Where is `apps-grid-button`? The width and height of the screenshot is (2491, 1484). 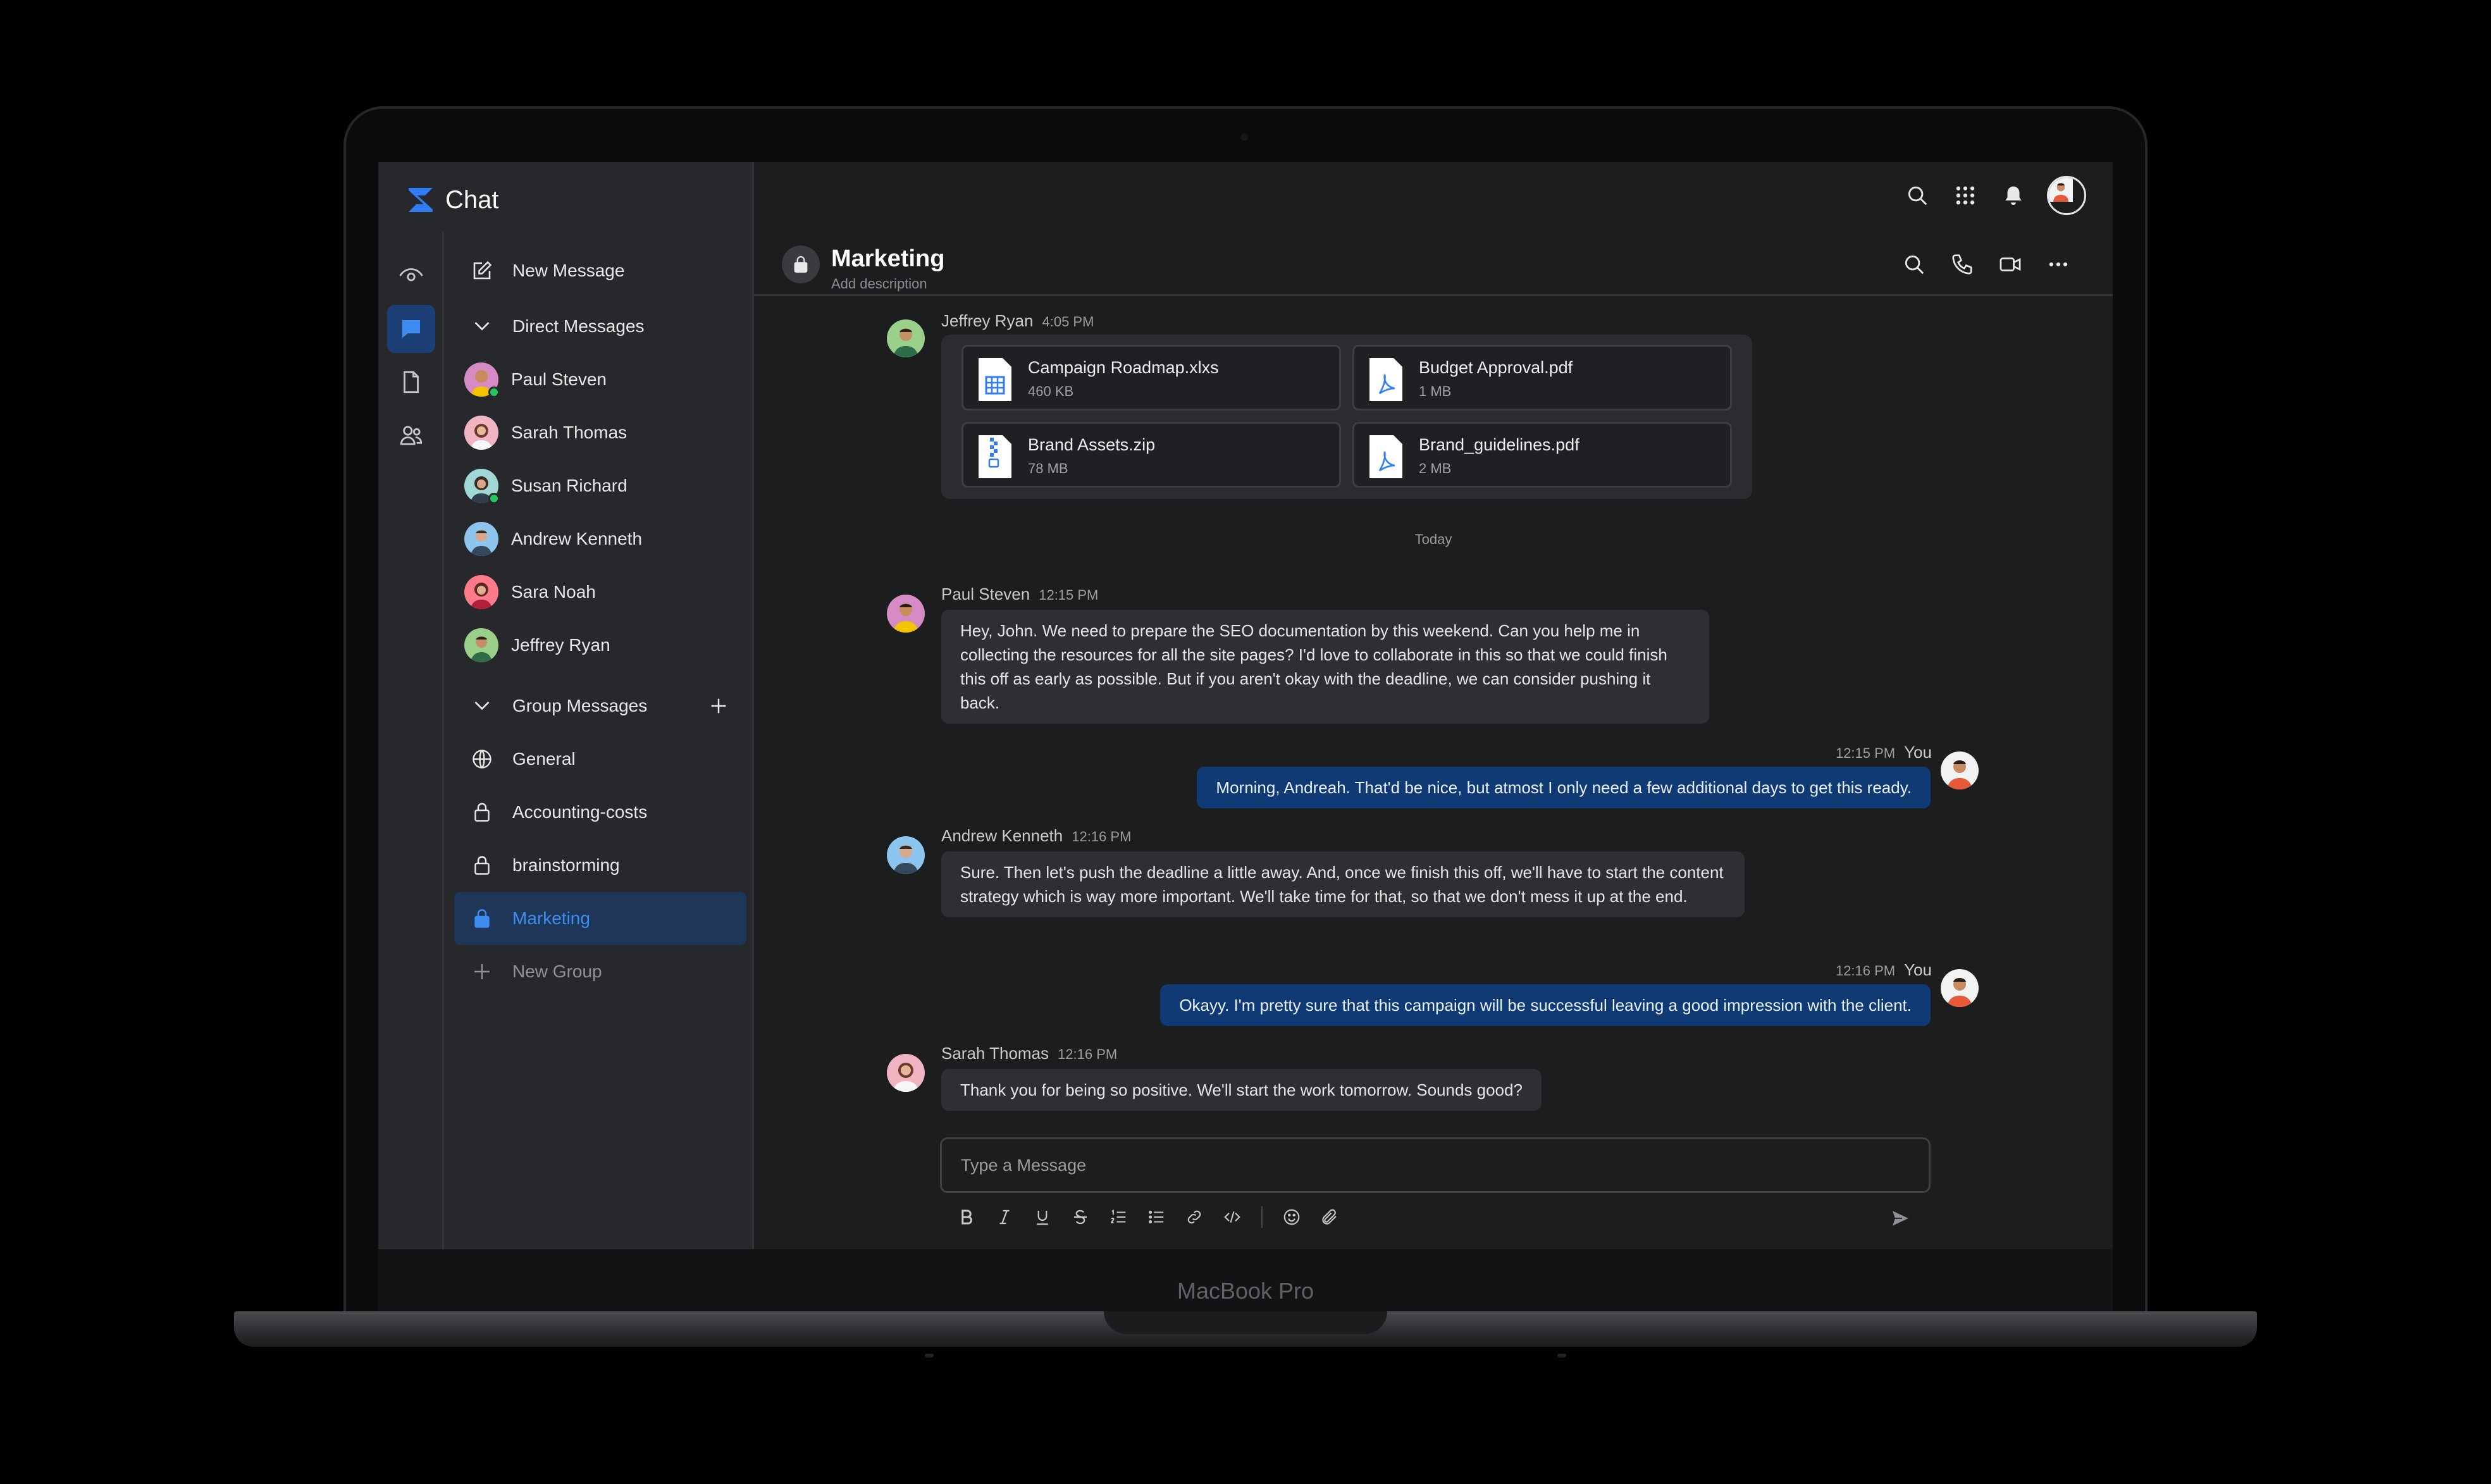
apps-grid-button is located at coordinates (1965, 196).